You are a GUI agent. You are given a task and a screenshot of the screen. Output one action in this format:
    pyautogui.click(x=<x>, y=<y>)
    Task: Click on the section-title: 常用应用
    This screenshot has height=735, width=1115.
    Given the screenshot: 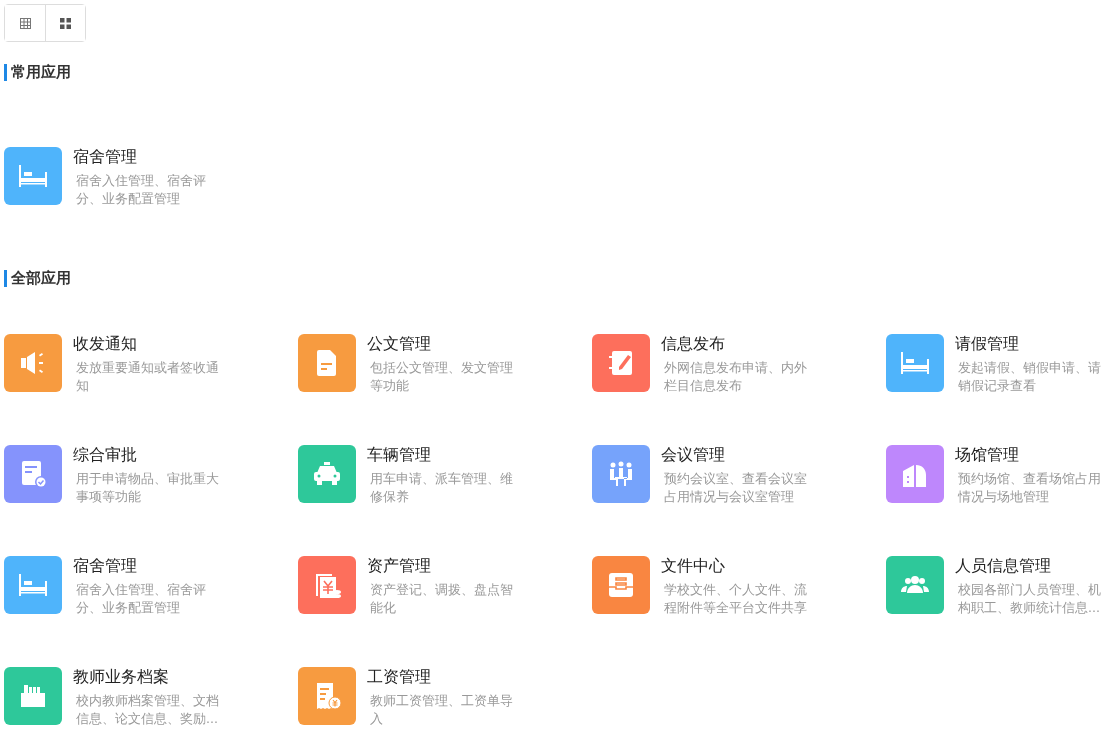 What is the action you would take?
    pyautogui.click(x=37, y=72)
    